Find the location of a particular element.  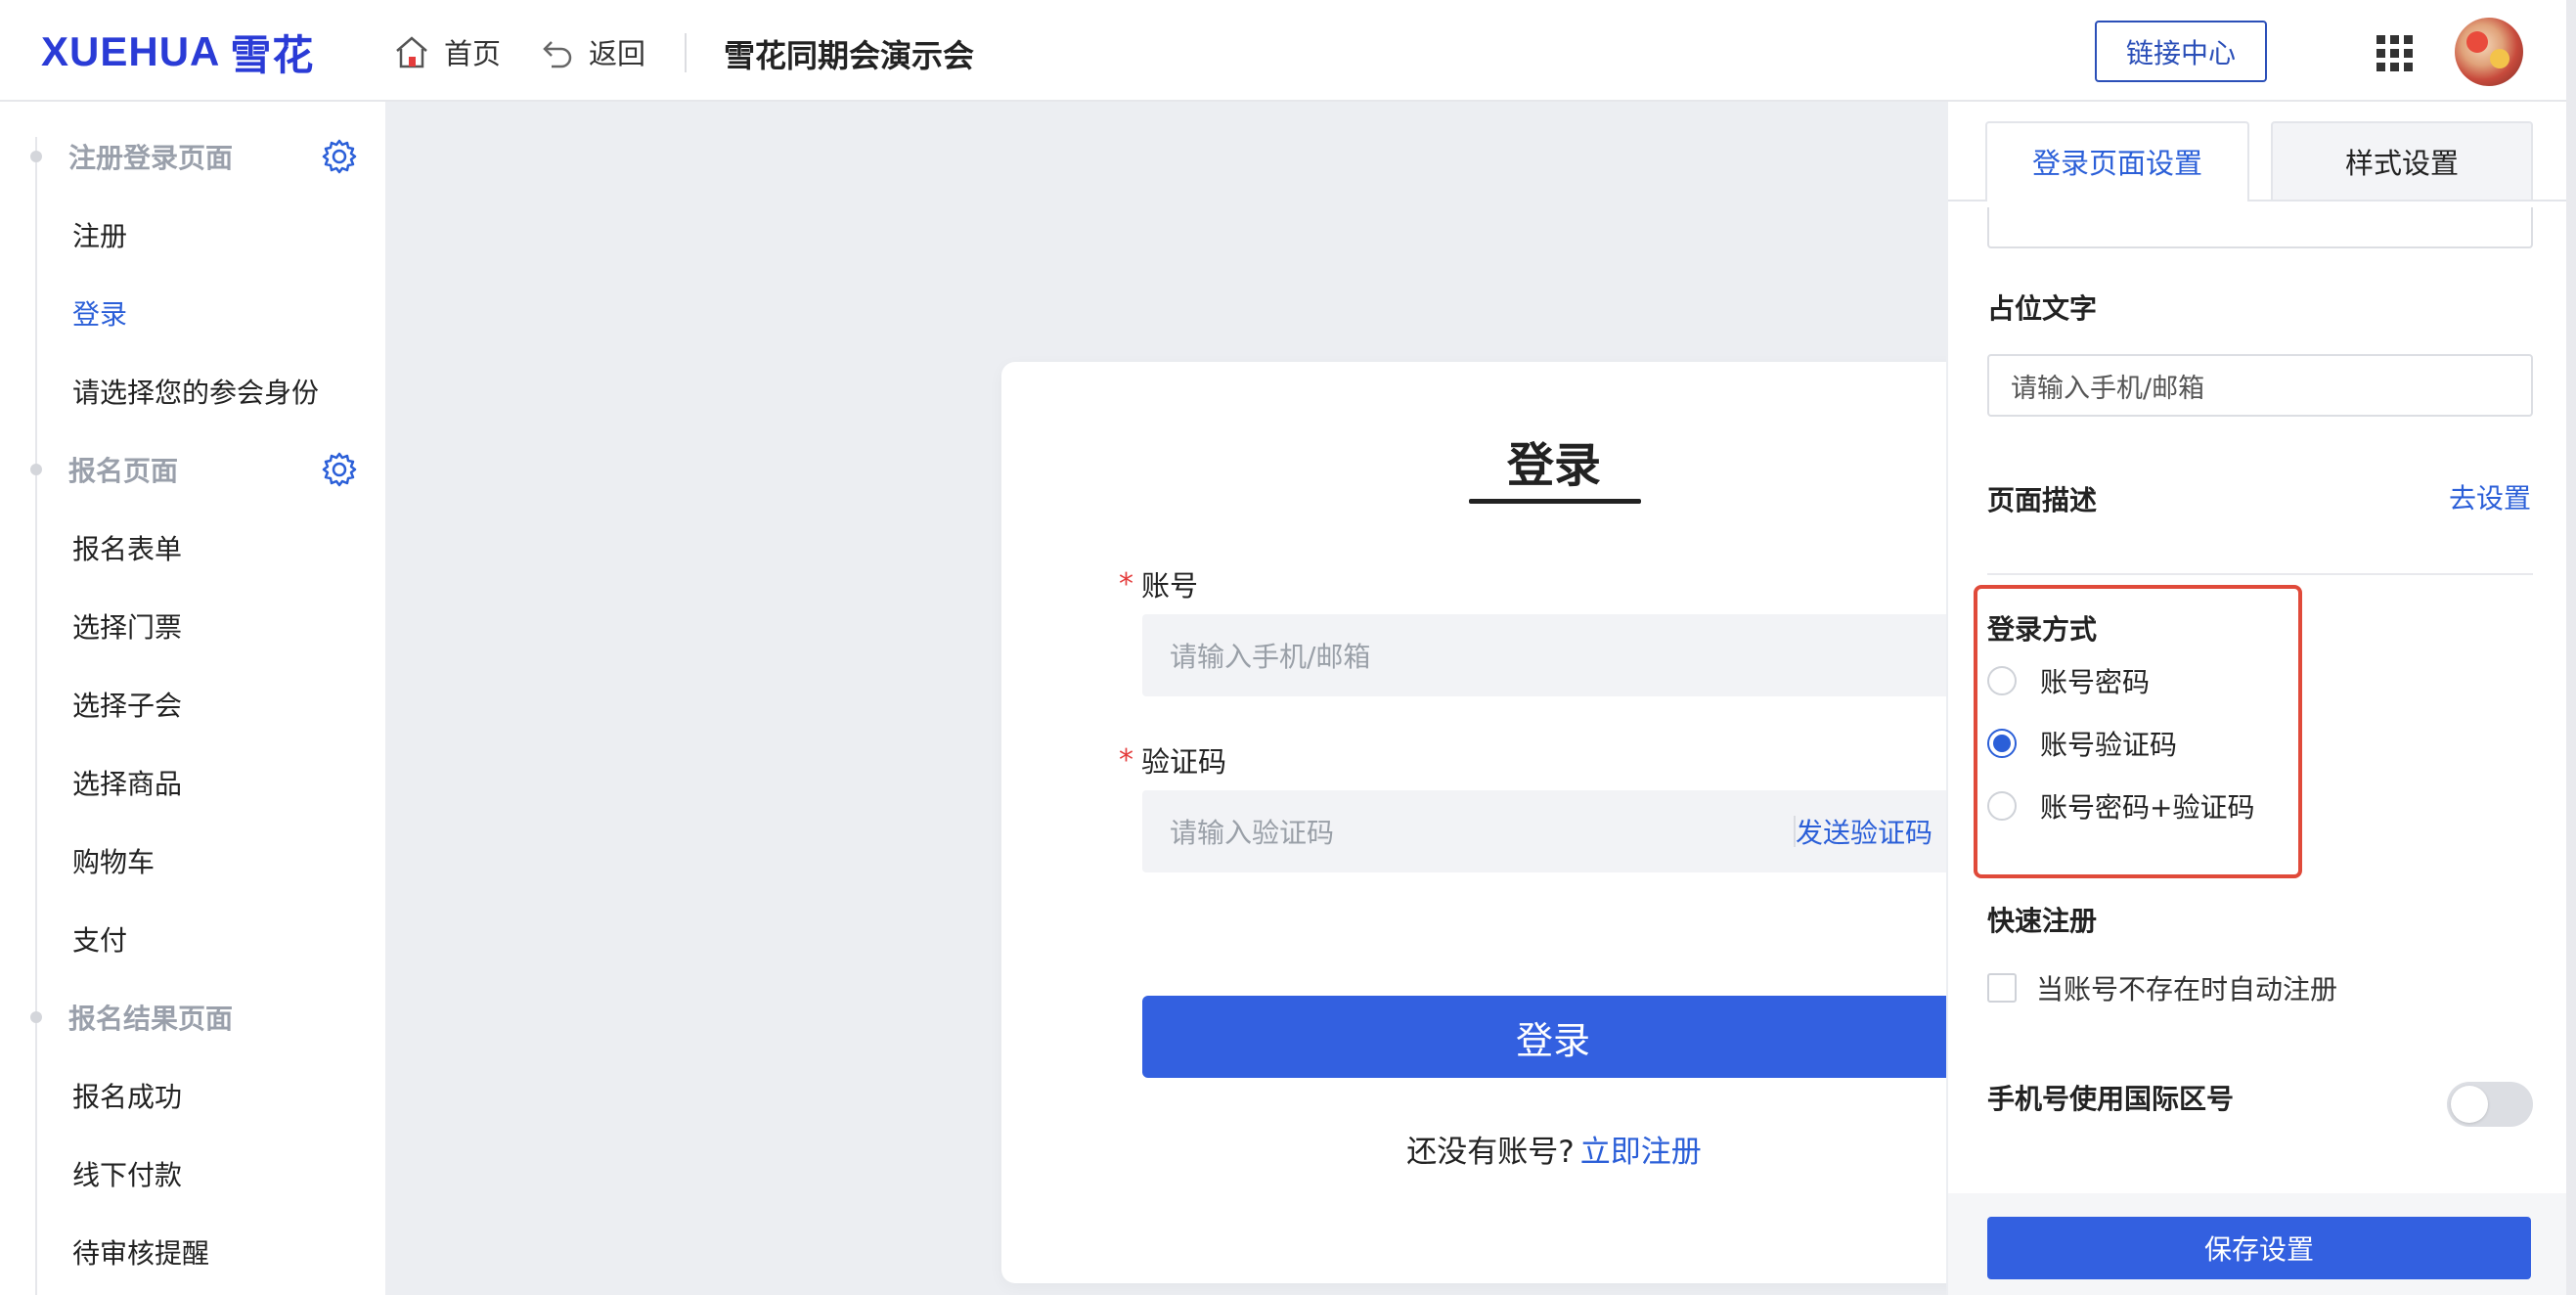

account-label: * 账号 is located at coordinates (1159, 584).